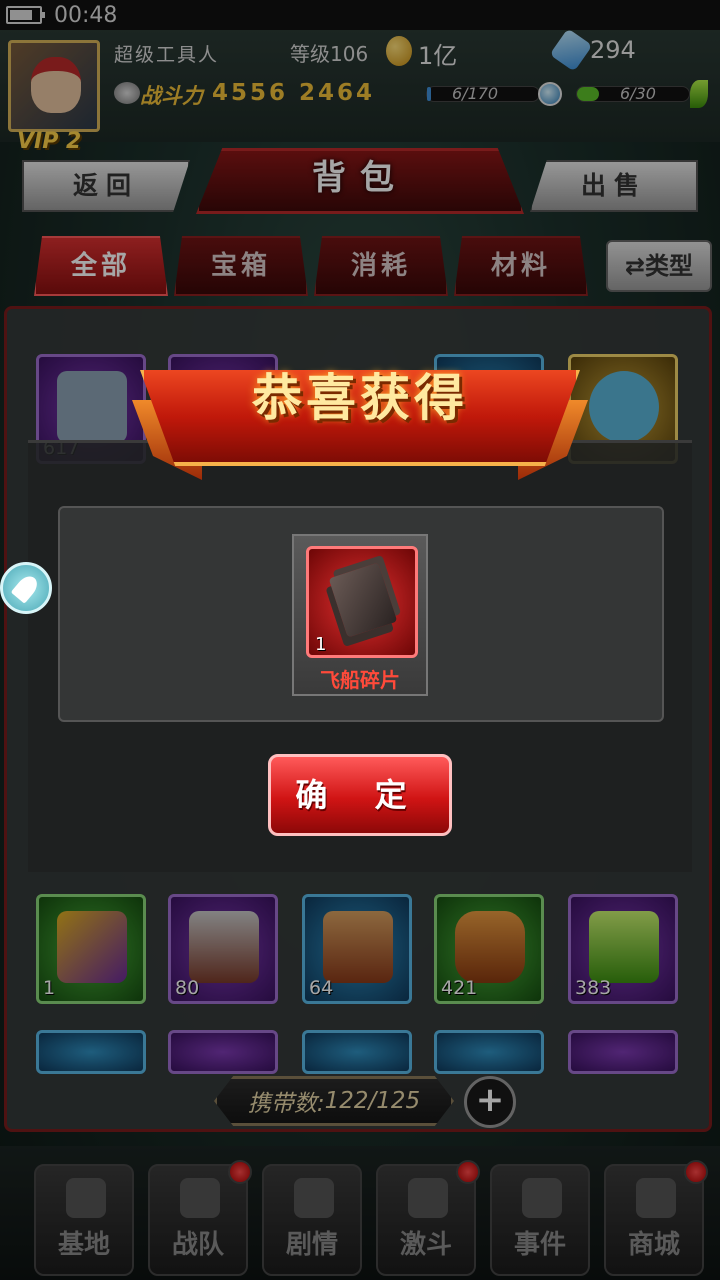 The image size is (720, 1280). I want to click on reward-item-name: 飞船碎片, so click(360, 680).